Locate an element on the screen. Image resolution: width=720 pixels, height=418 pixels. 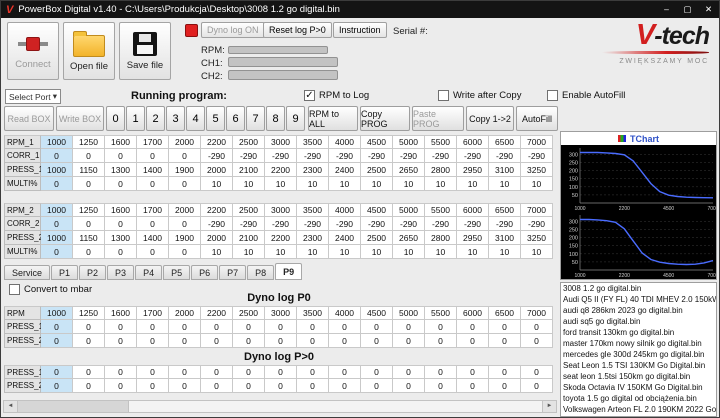
grid-cell: 2100 is located at coordinates (249, 170).